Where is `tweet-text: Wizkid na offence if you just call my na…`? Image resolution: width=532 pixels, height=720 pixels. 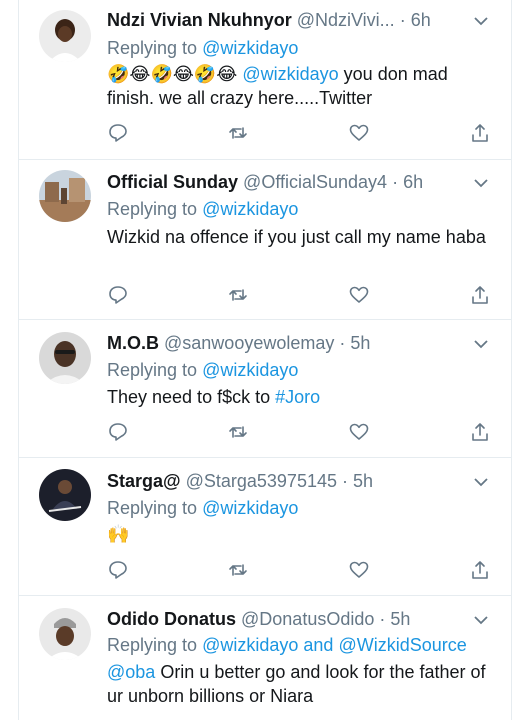 tweet-text: Wizkid na offence if you just call my na… is located at coordinates (299, 237).